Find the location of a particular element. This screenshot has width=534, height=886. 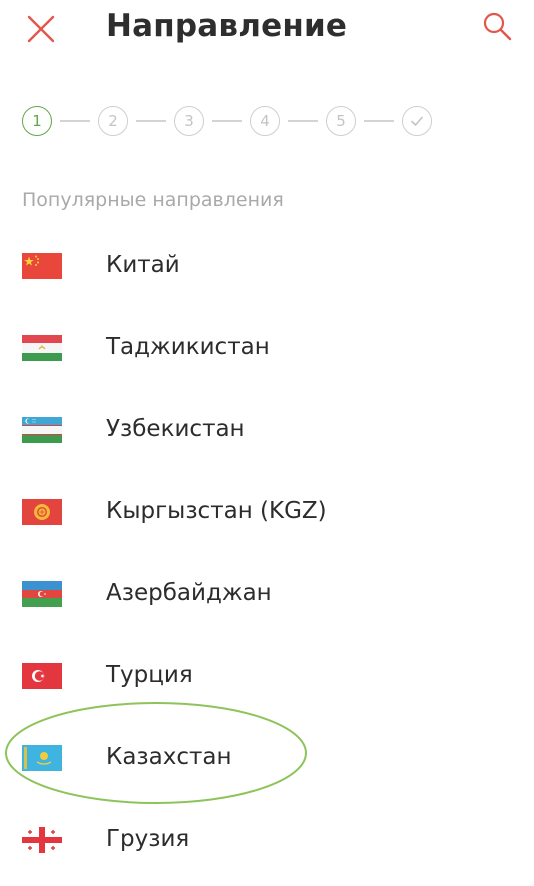

list-item-label: Таджикистан is located at coordinates (188, 347).